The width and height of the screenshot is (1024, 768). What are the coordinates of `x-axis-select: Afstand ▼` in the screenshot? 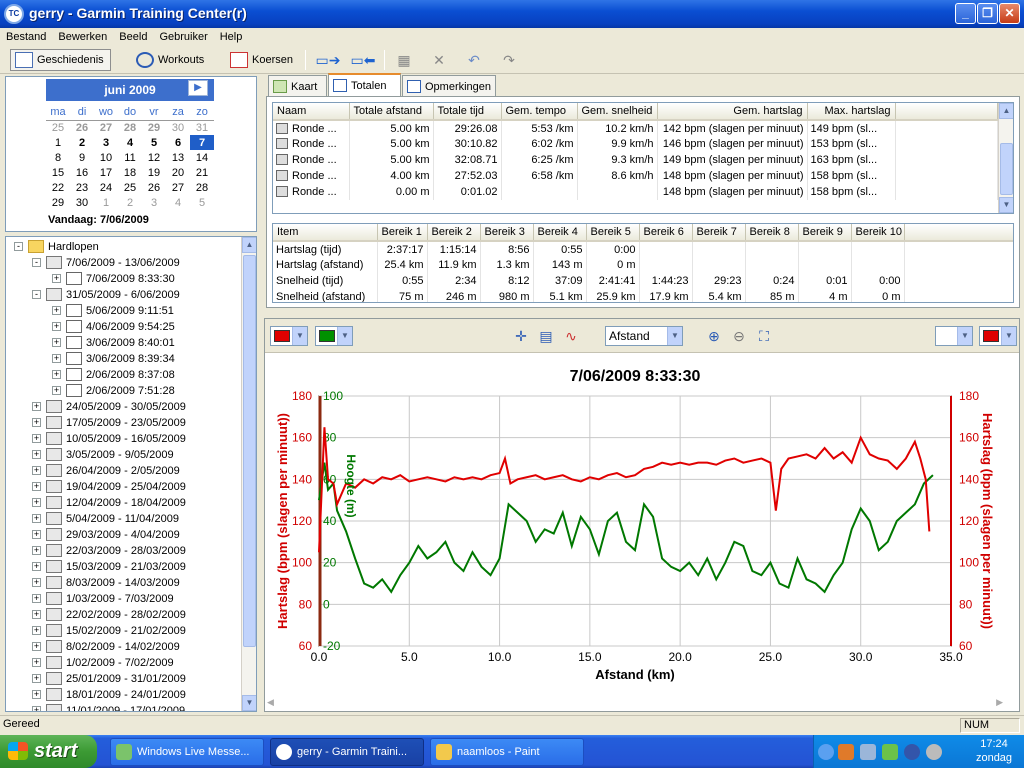 It's located at (644, 336).